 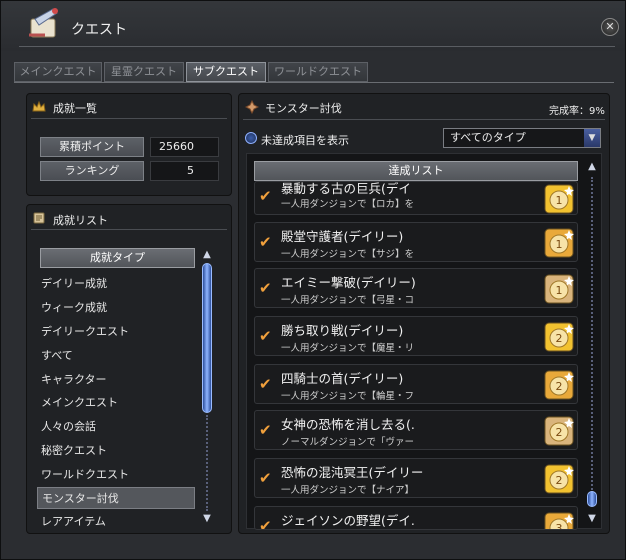 I want to click on total-points-value: 25660, so click(x=184, y=147).